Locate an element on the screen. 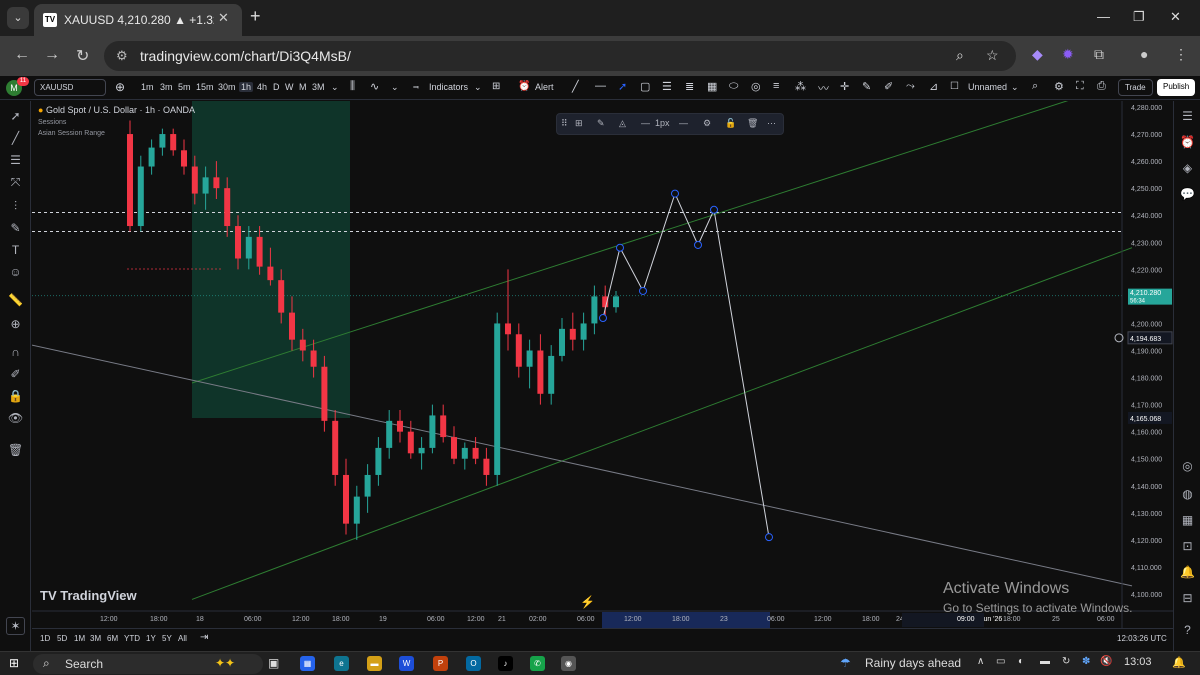  zoom-in-icon: ⊕ is located at coordinates (15, 324).